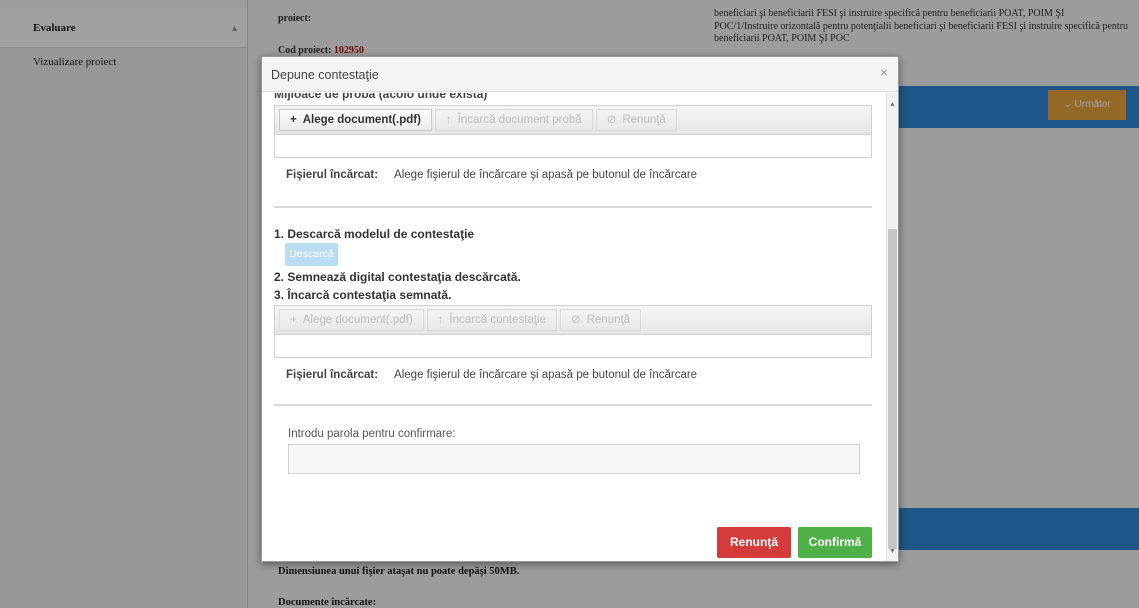  Describe the element at coordinates (519, 120) in the screenshot. I see `upload-evidence-label: Încarcă document probă` at that location.